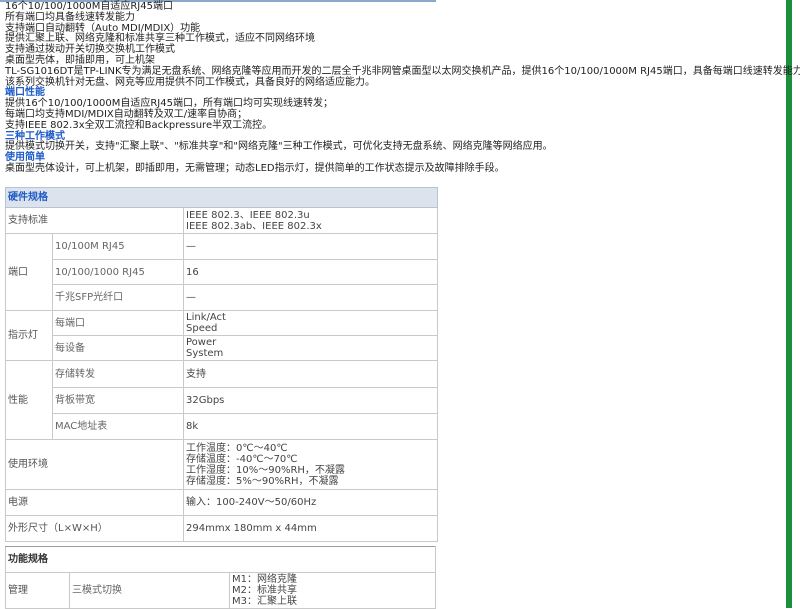 The height and width of the screenshot is (609, 800). Describe the element at coordinates (789, 304) in the screenshot. I see `right-edge-bar` at that location.